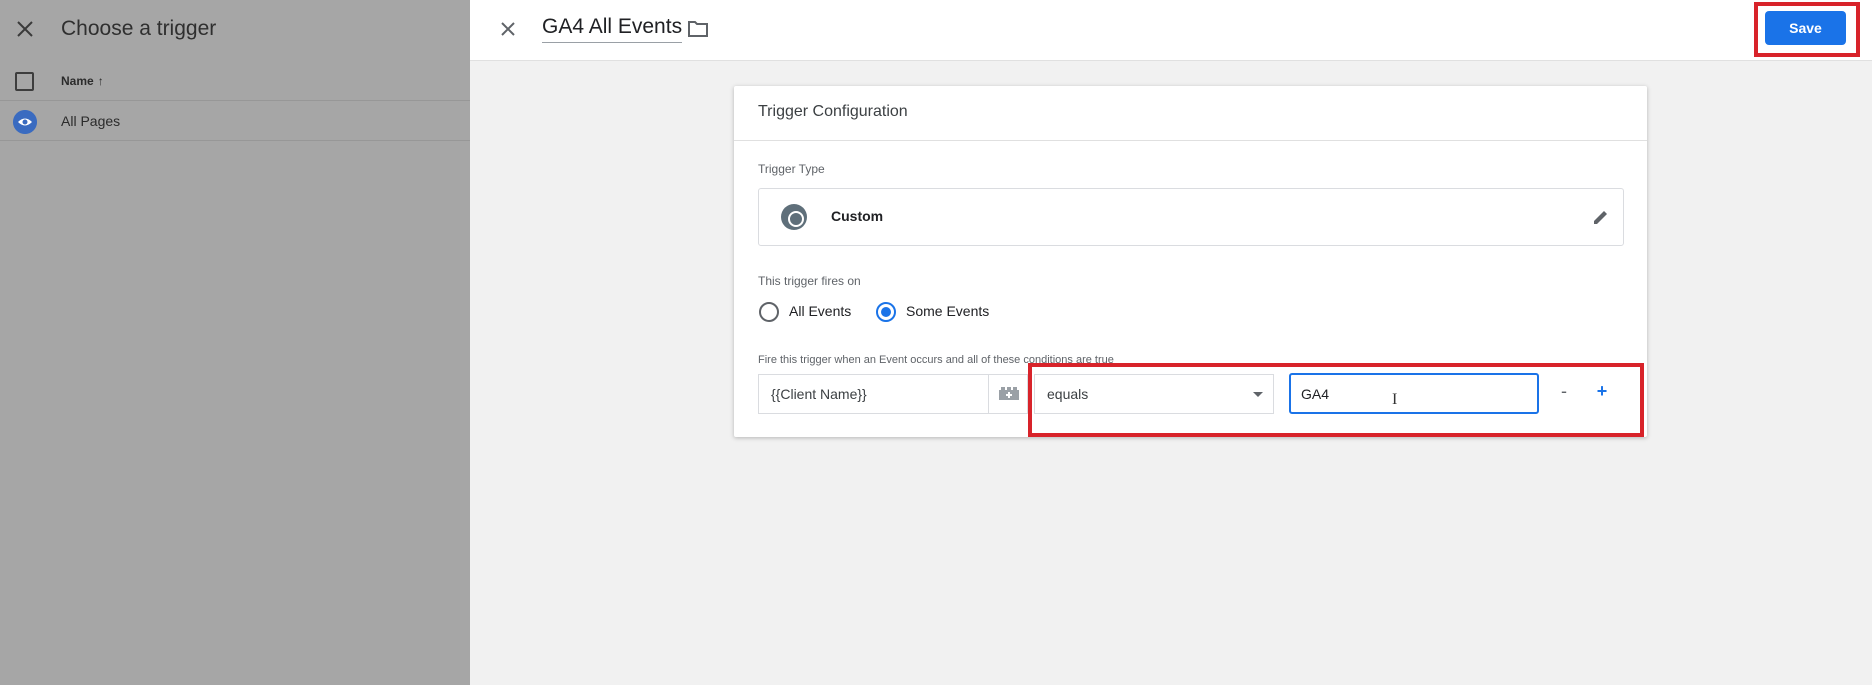 The height and width of the screenshot is (685, 1872). I want to click on eye-icon, so click(25, 122).